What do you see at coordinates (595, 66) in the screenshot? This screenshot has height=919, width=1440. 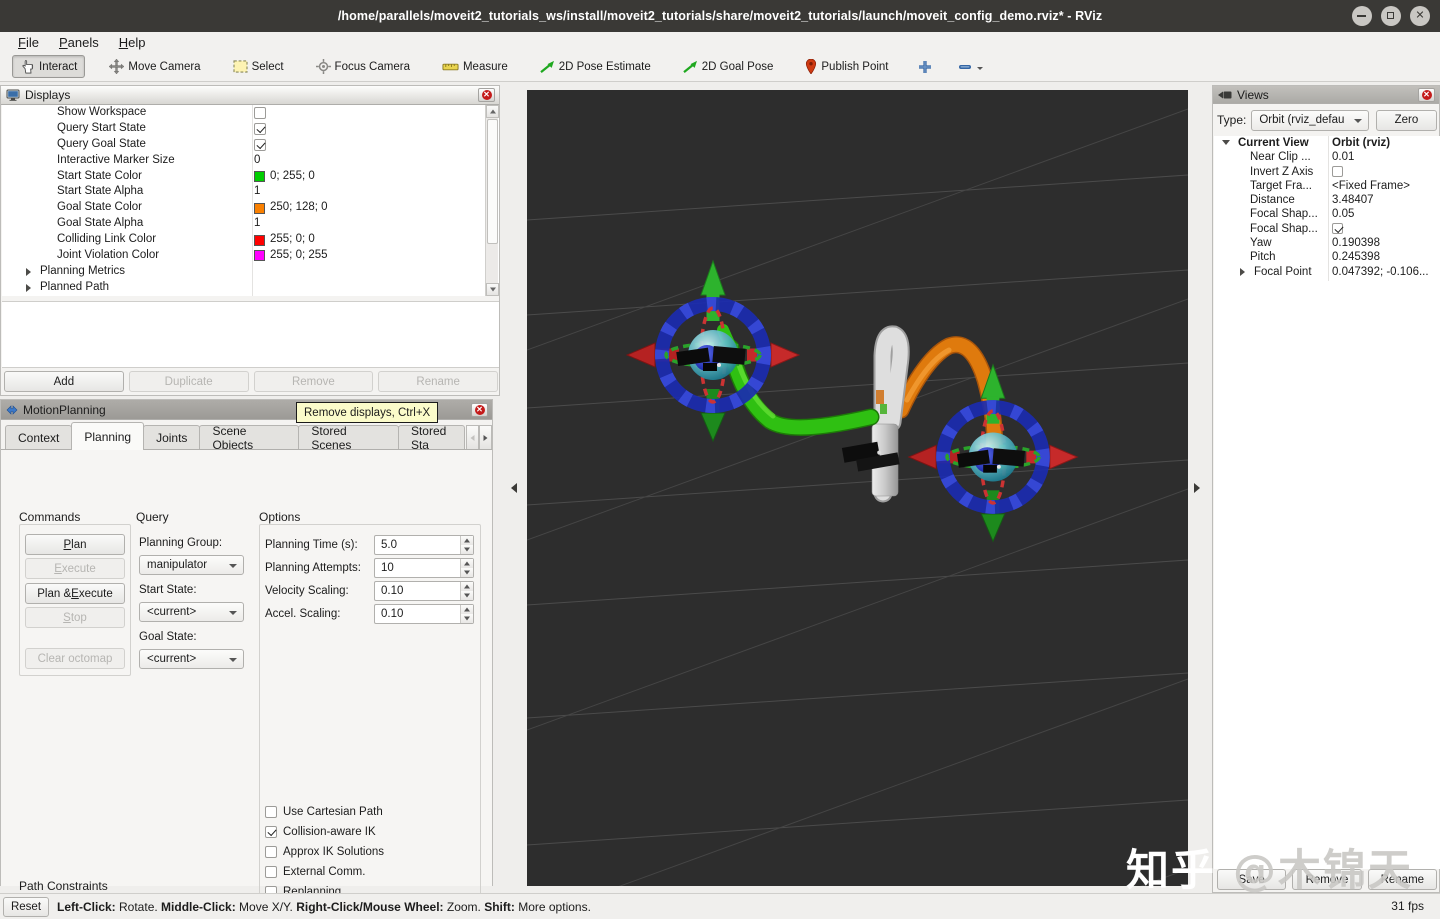 I see `tool-2d-pose-estimate: 2D Pose Estimate` at bounding box center [595, 66].